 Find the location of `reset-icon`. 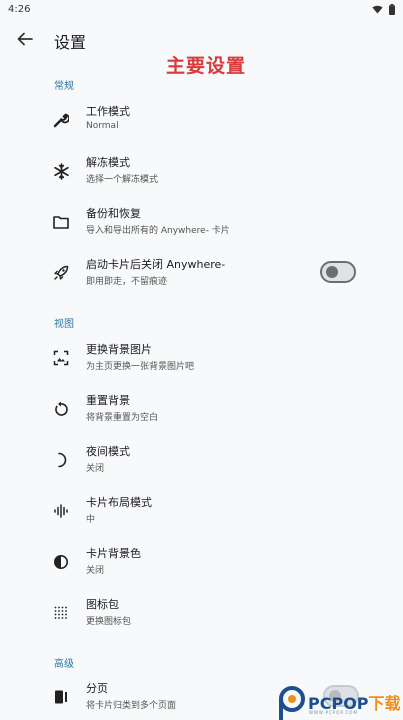

reset-icon is located at coordinates (61, 409).